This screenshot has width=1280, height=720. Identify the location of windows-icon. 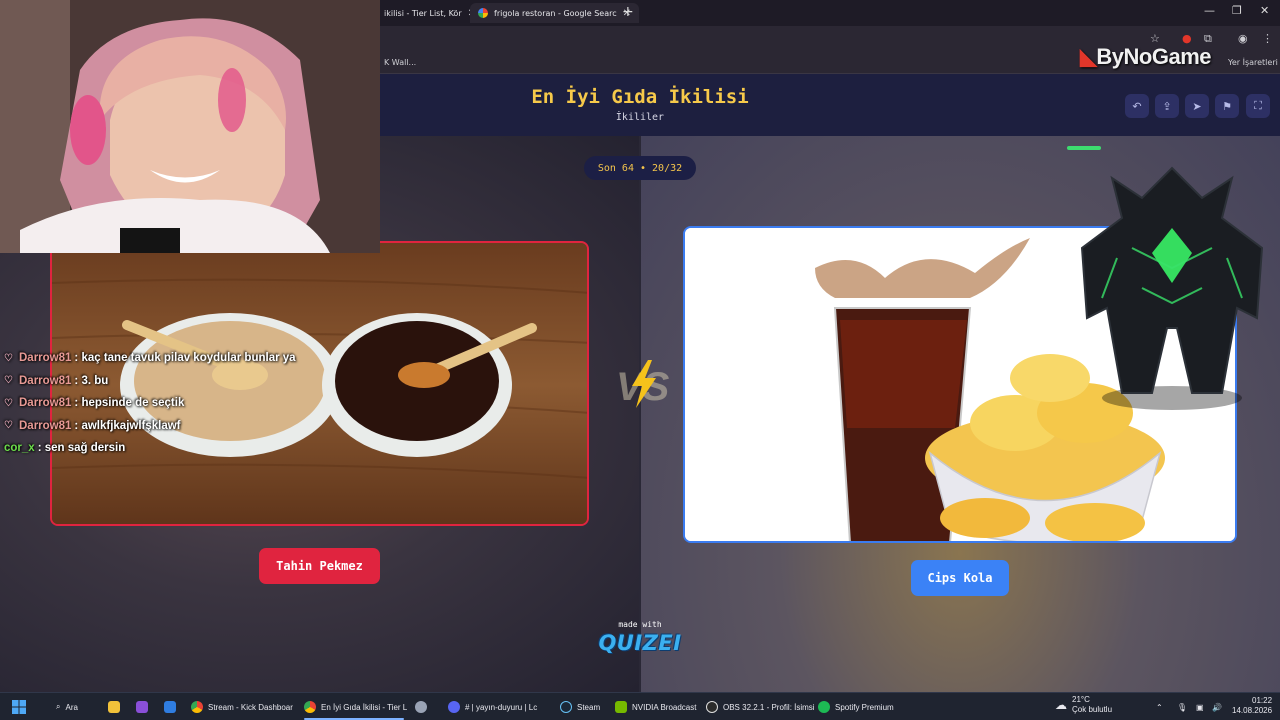
(19, 707).